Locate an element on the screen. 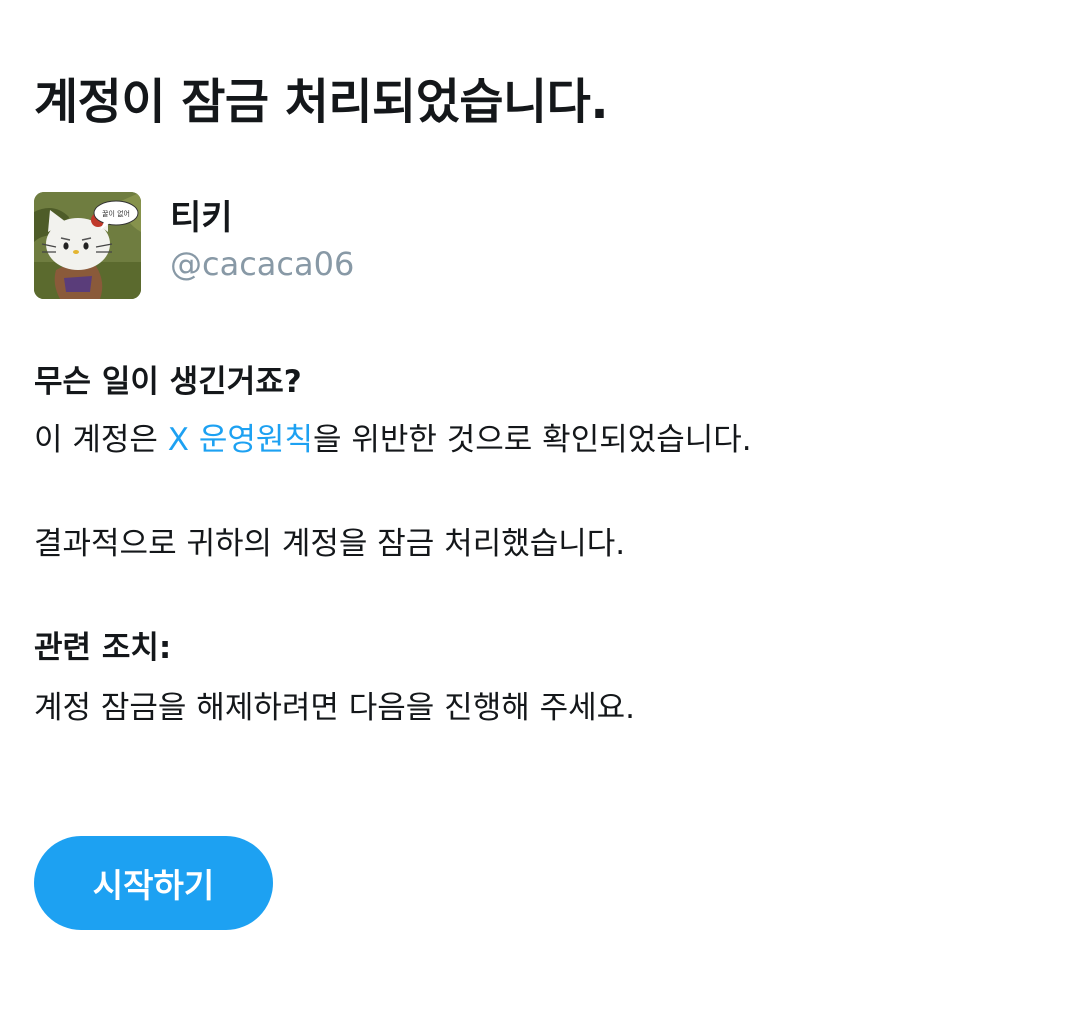 The height and width of the screenshot is (1011, 1080). profile-card: 꿀이 없어 티키 @cacaca06 is located at coordinates (334, 246).